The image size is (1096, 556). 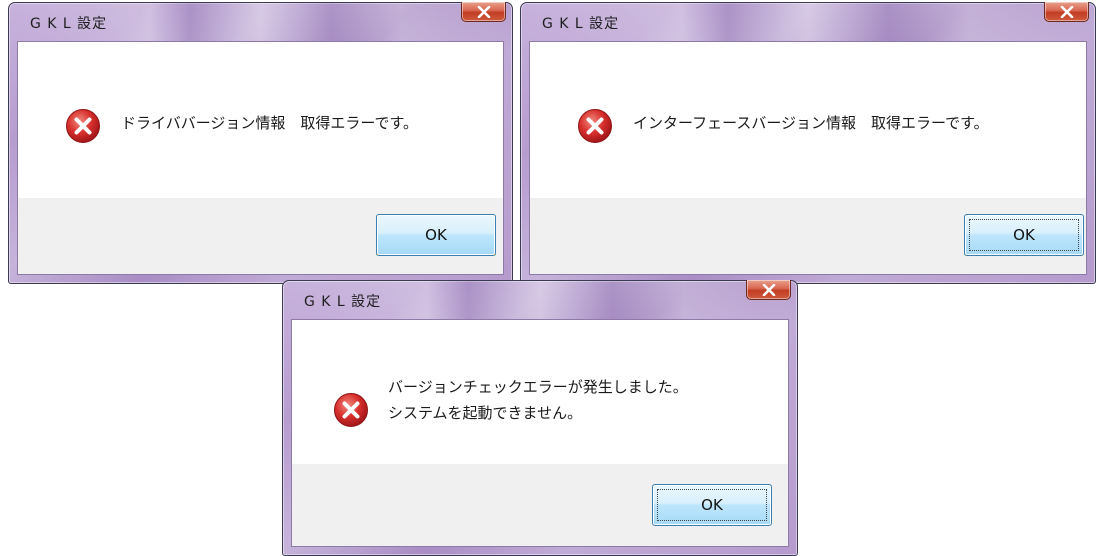 I want to click on message-area: ドライババージョン情報 取得エラーです。, so click(x=260, y=112).